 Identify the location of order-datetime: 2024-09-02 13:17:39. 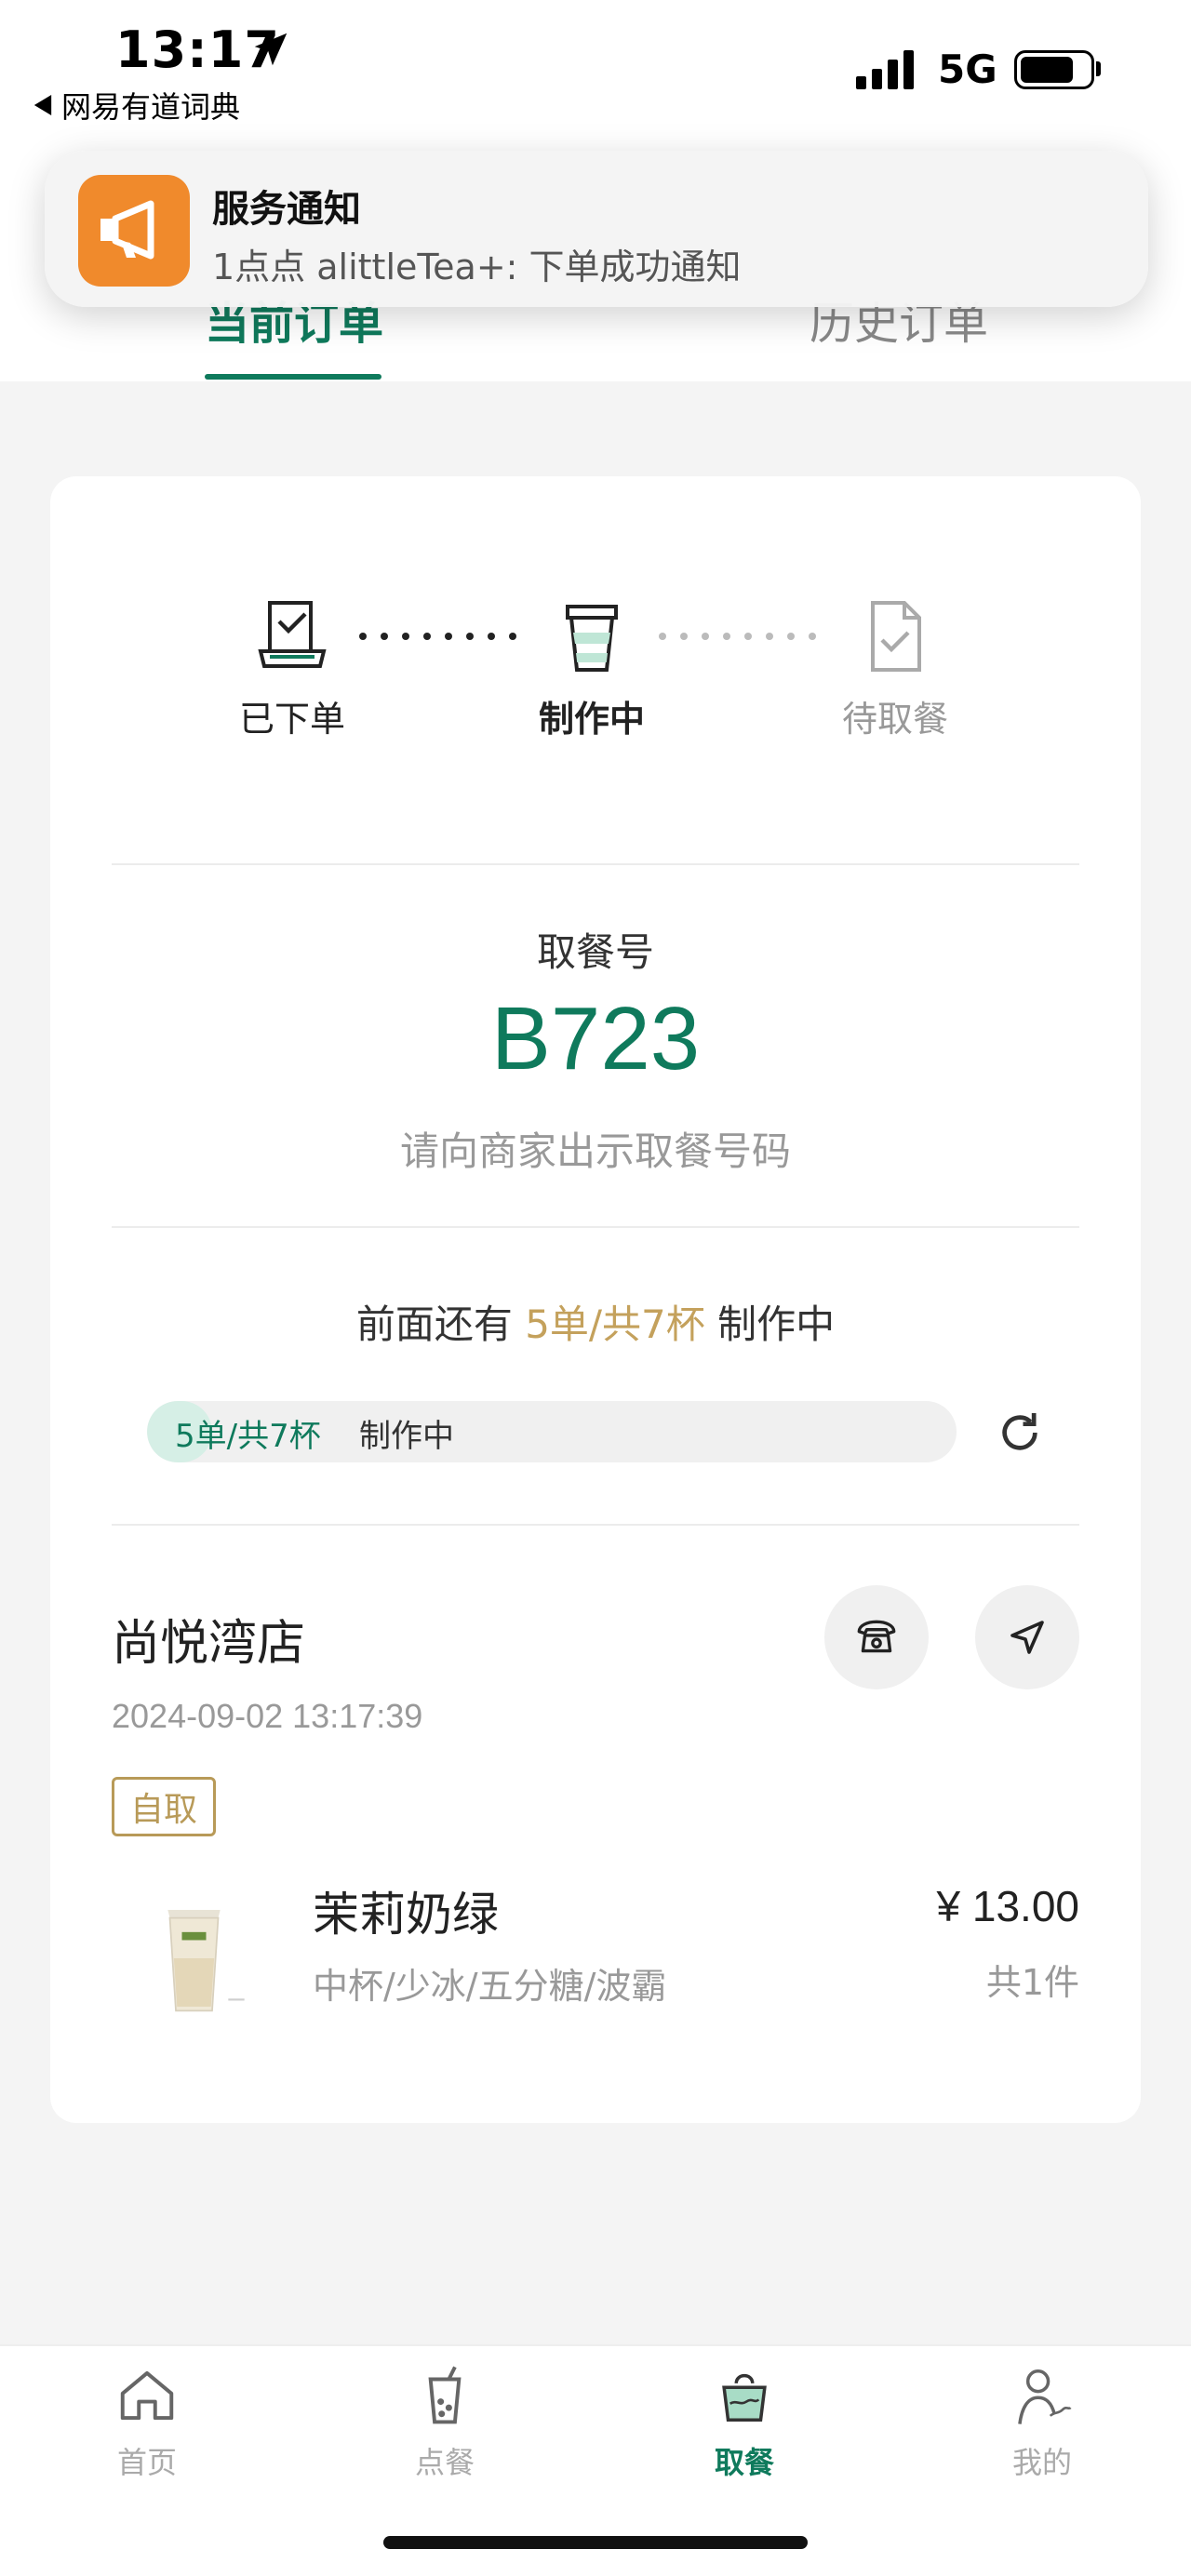
(267, 1716).